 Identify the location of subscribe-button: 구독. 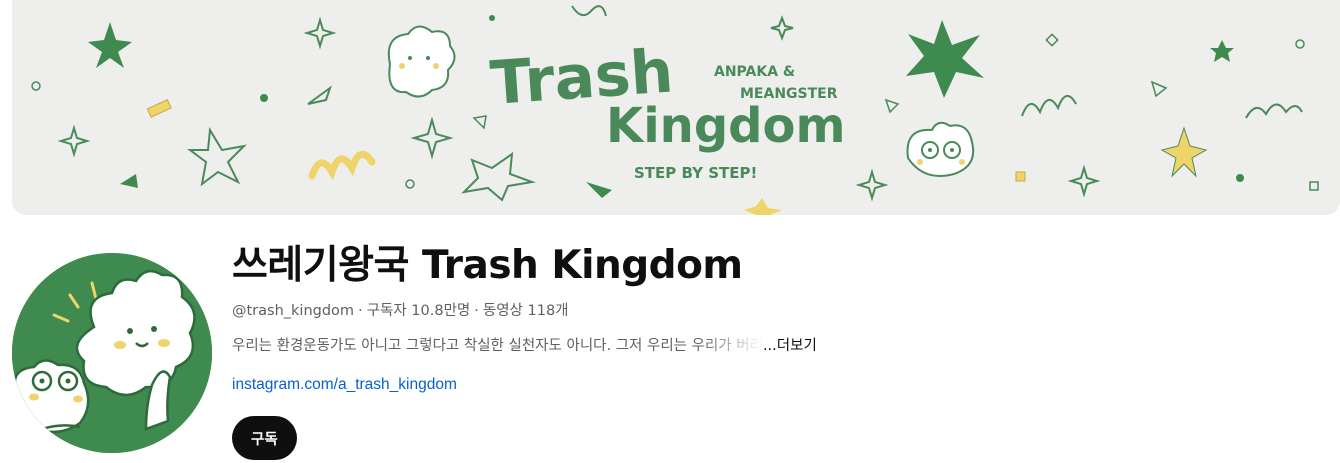
(264, 438).